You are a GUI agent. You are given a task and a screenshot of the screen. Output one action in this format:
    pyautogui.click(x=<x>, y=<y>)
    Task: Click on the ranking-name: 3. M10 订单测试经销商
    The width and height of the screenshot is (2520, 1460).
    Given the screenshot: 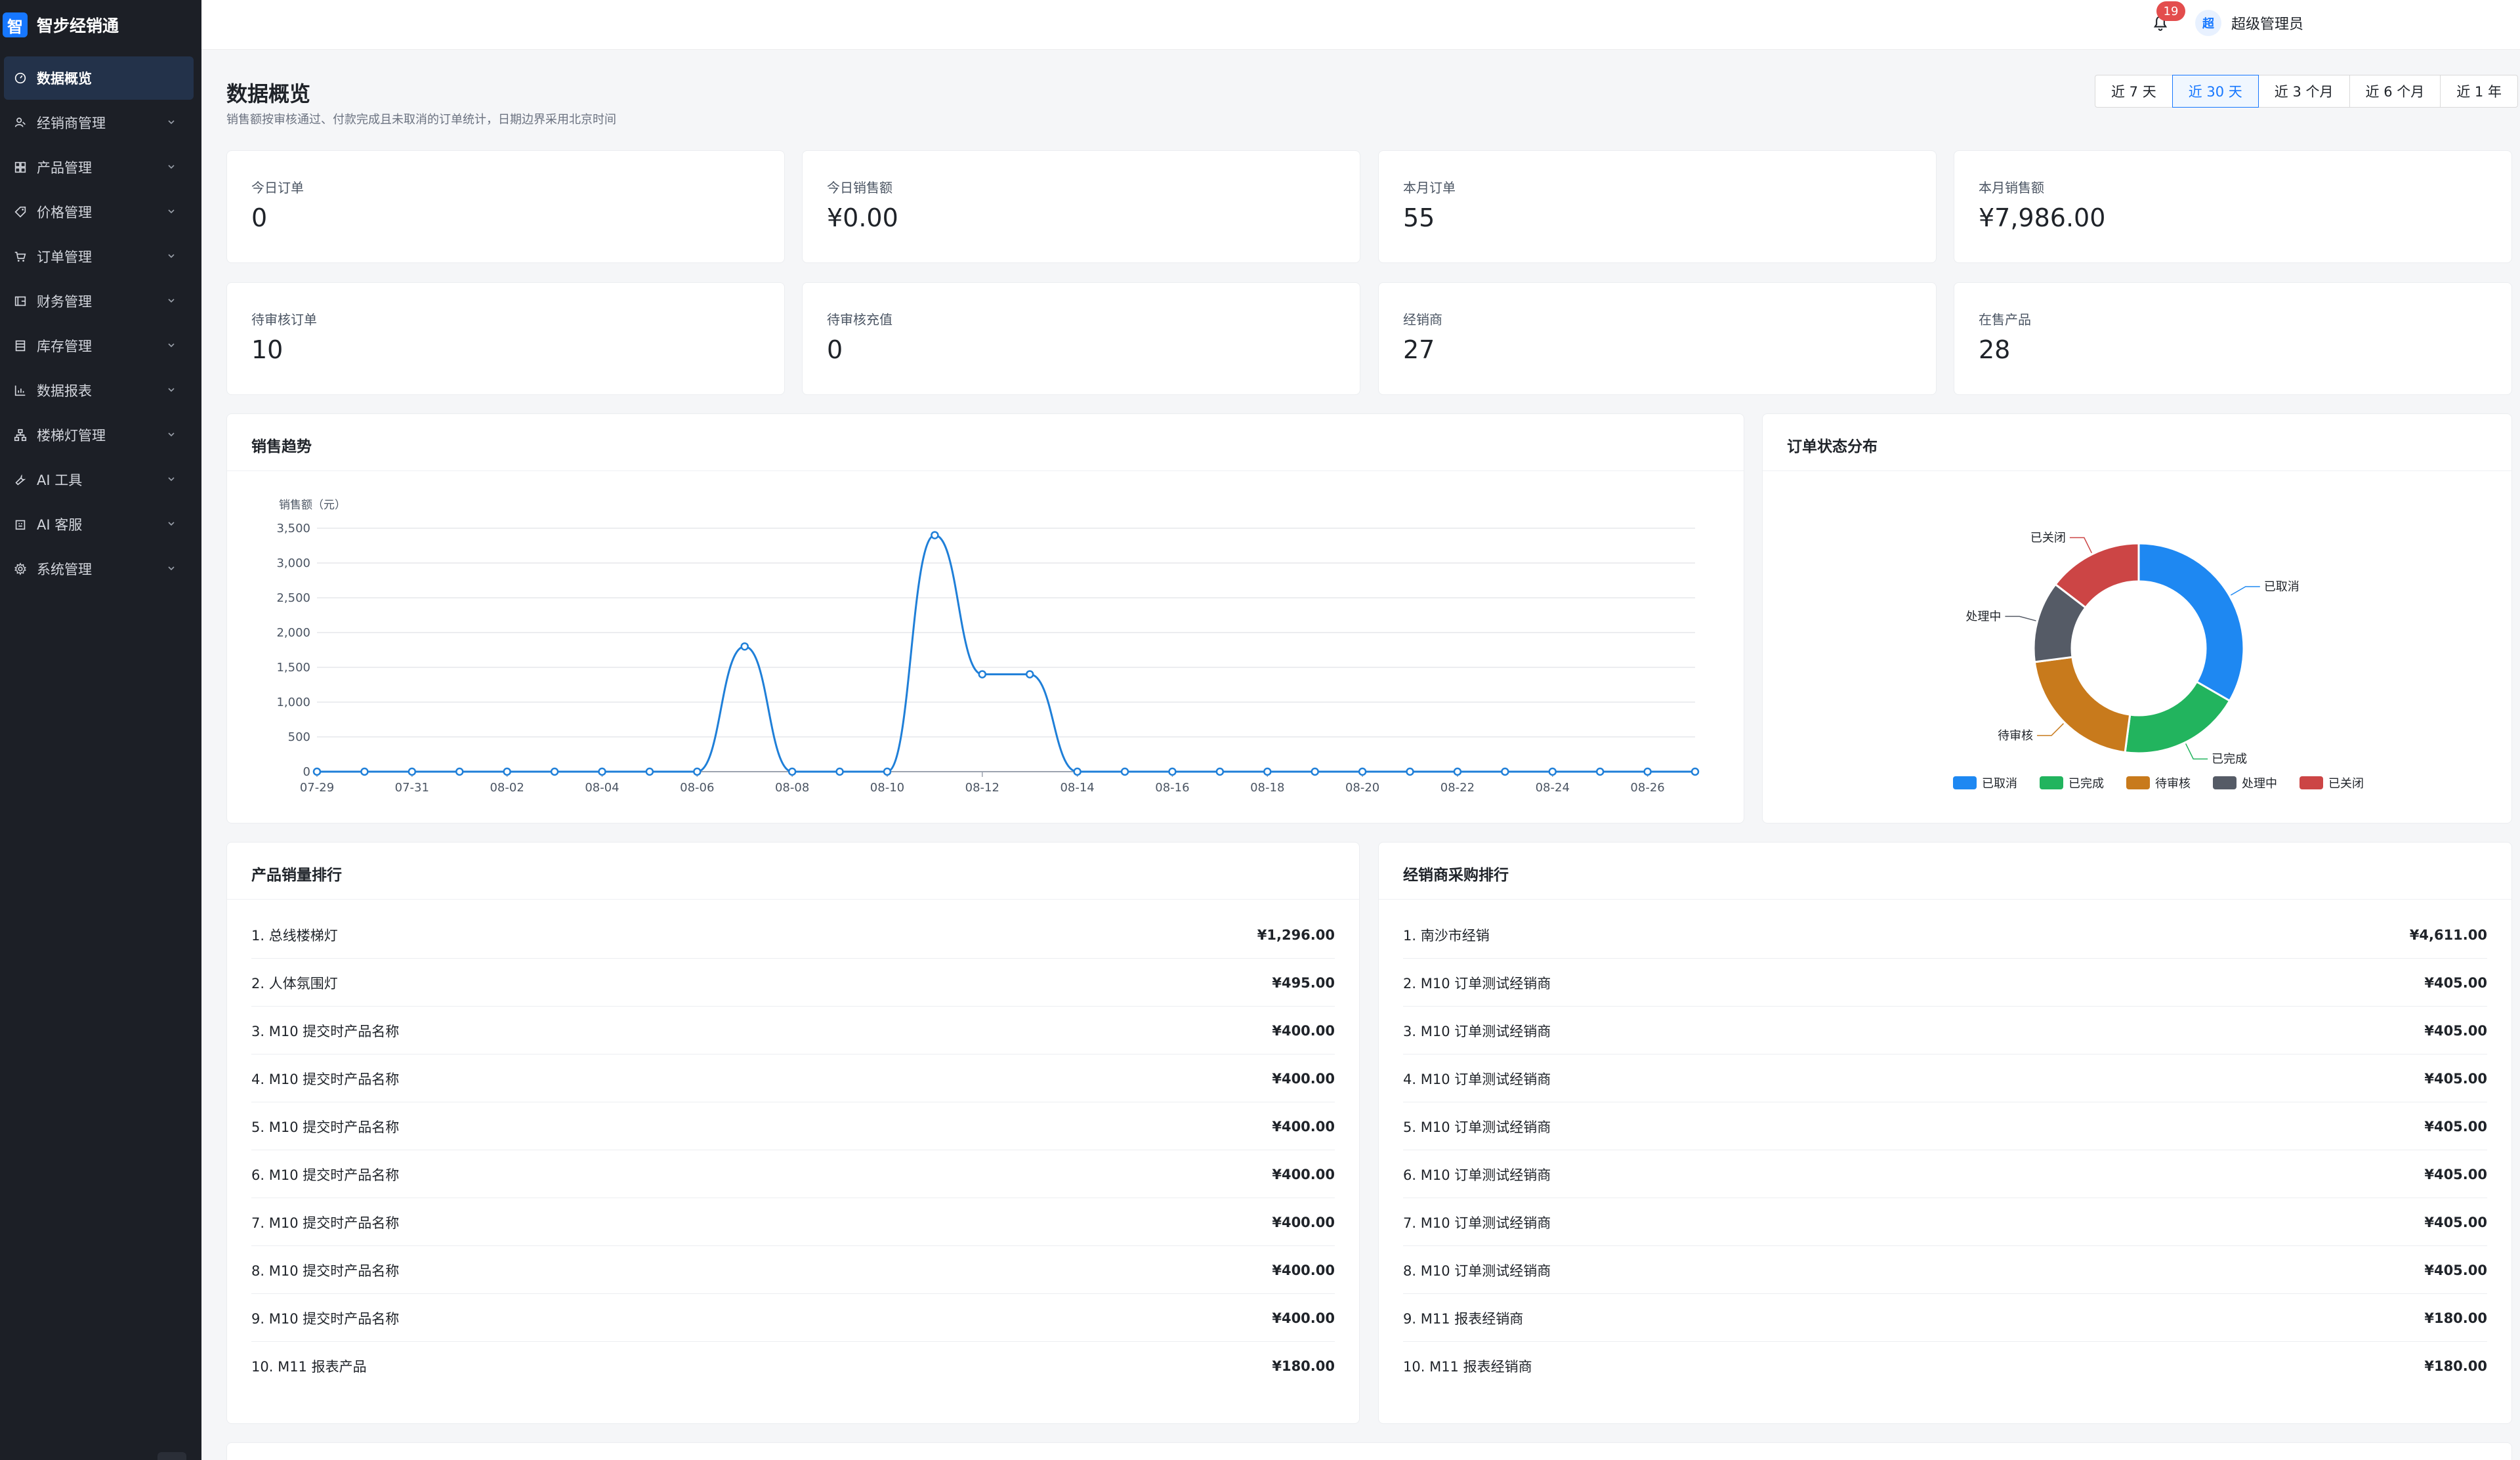 What is the action you would take?
    pyautogui.click(x=1477, y=1031)
    